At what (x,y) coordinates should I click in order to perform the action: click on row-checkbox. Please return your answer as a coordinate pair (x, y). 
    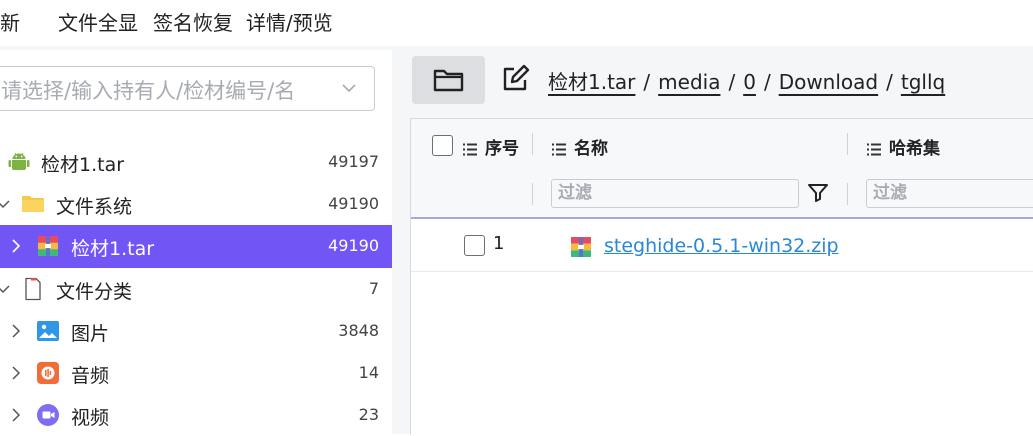
    Looking at the image, I should click on (474, 245).